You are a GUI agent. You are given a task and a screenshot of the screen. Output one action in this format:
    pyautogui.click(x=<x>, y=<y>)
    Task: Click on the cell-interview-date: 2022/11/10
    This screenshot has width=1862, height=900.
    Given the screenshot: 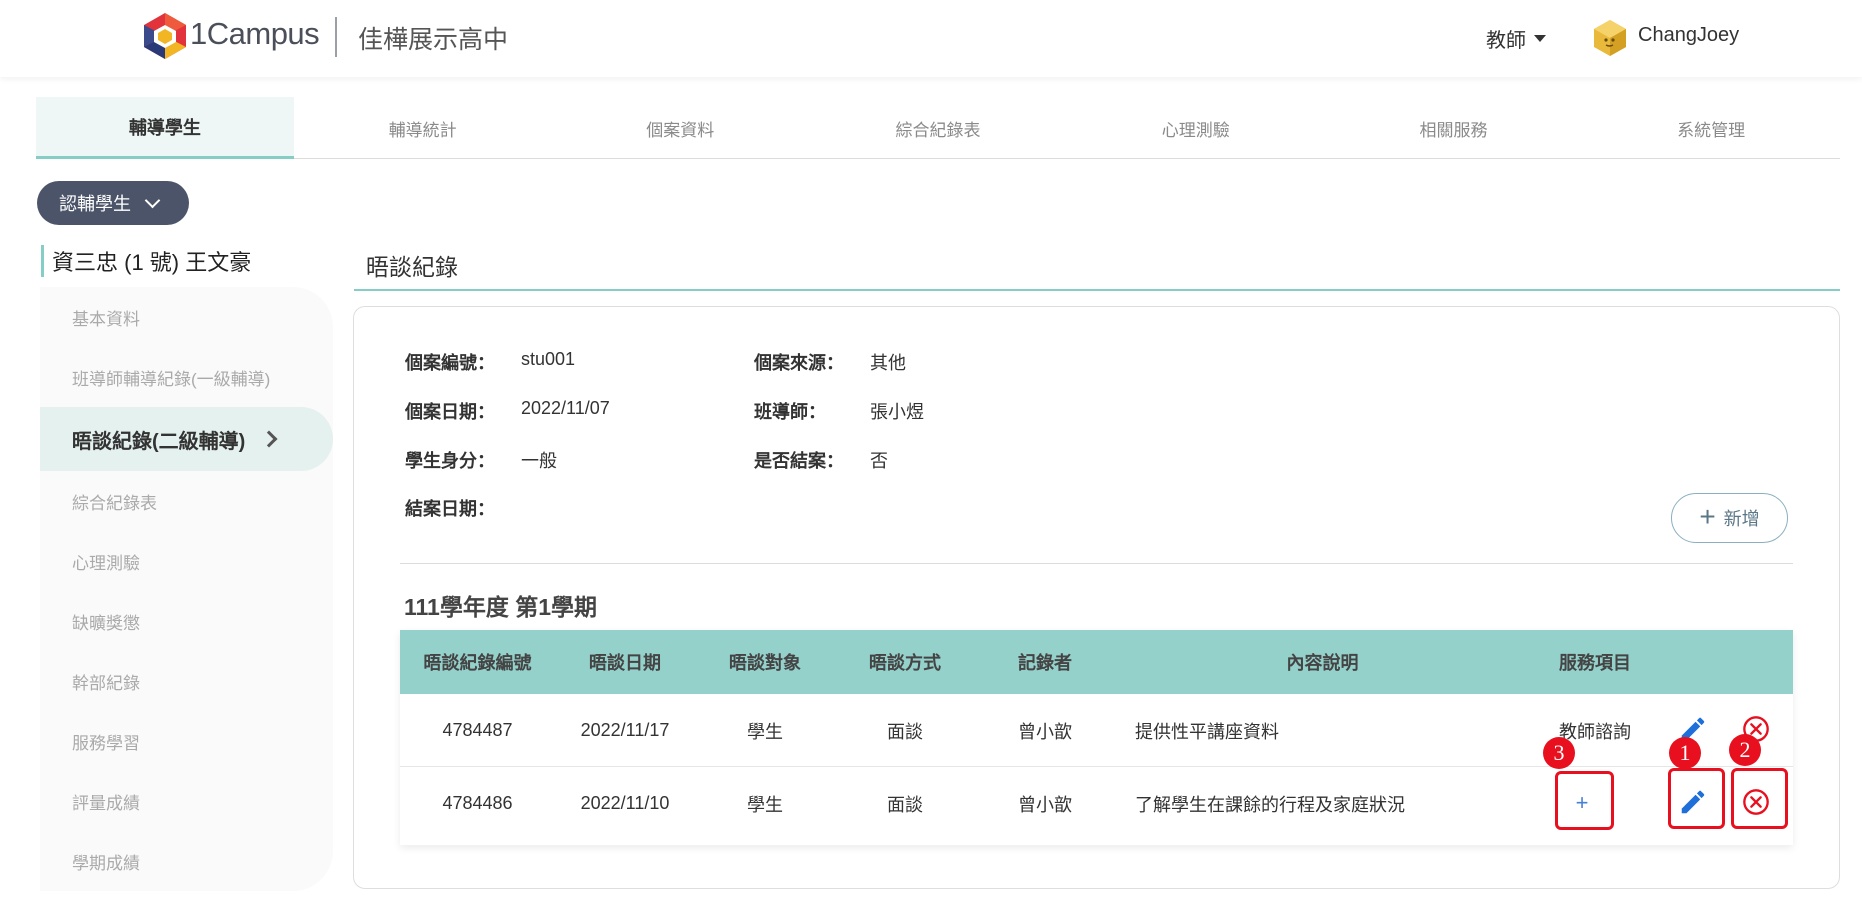 What is the action you would take?
    pyautogui.click(x=625, y=803)
    